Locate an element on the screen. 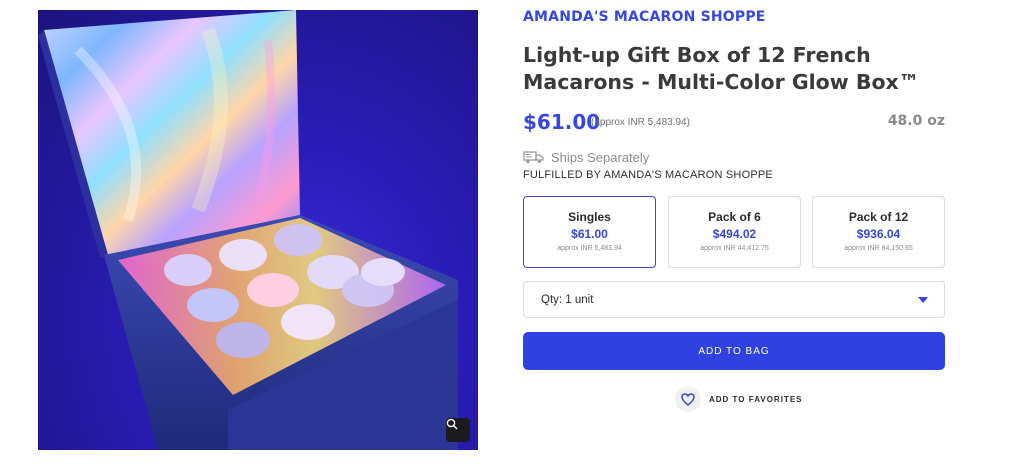 The height and width of the screenshot is (467, 1024). chevron-down-icon is located at coordinates (923, 300).